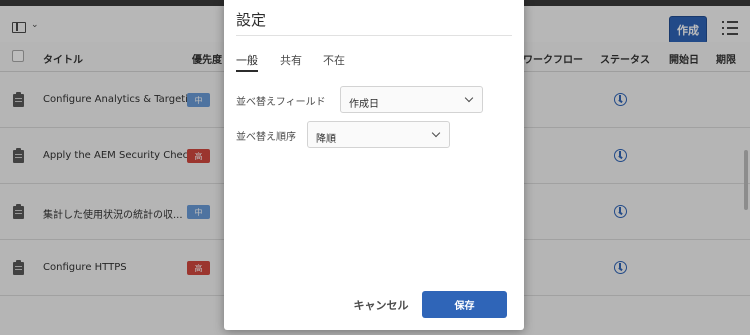 This screenshot has width=750, height=335. What do you see at coordinates (374, 35) in the screenshot?
I see `dialog-divider` at bounding box center [374, 35].